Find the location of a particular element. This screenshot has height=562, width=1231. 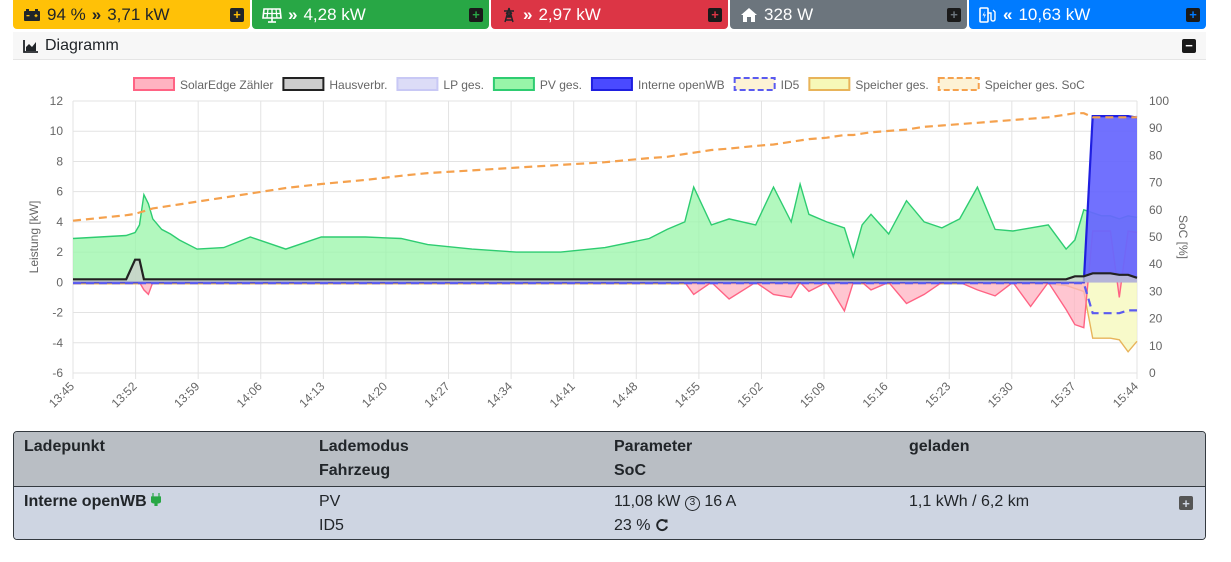

header-parameter: Parameter is located at coordinates (653, 446).